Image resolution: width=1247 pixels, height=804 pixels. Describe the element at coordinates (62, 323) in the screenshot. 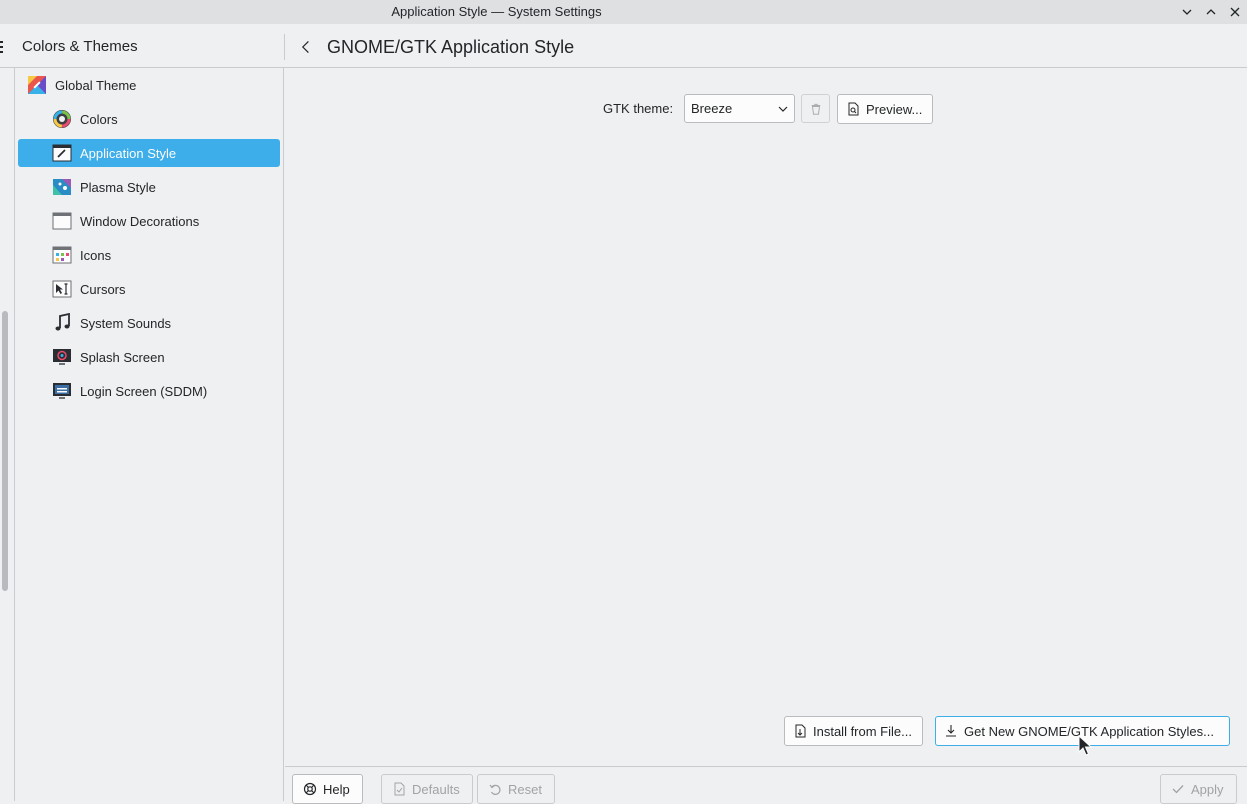

I see `music-note-icon` at that location.